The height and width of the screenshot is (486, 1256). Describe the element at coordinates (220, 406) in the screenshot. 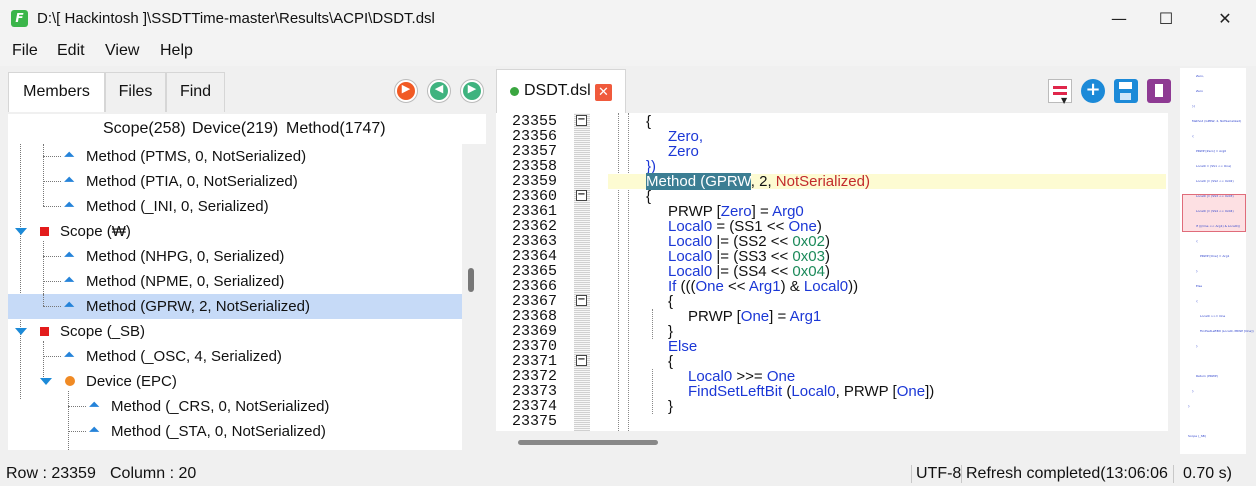

I see `tree-item-label: Method (_CRS, 0, NotSerialized)` at that location.